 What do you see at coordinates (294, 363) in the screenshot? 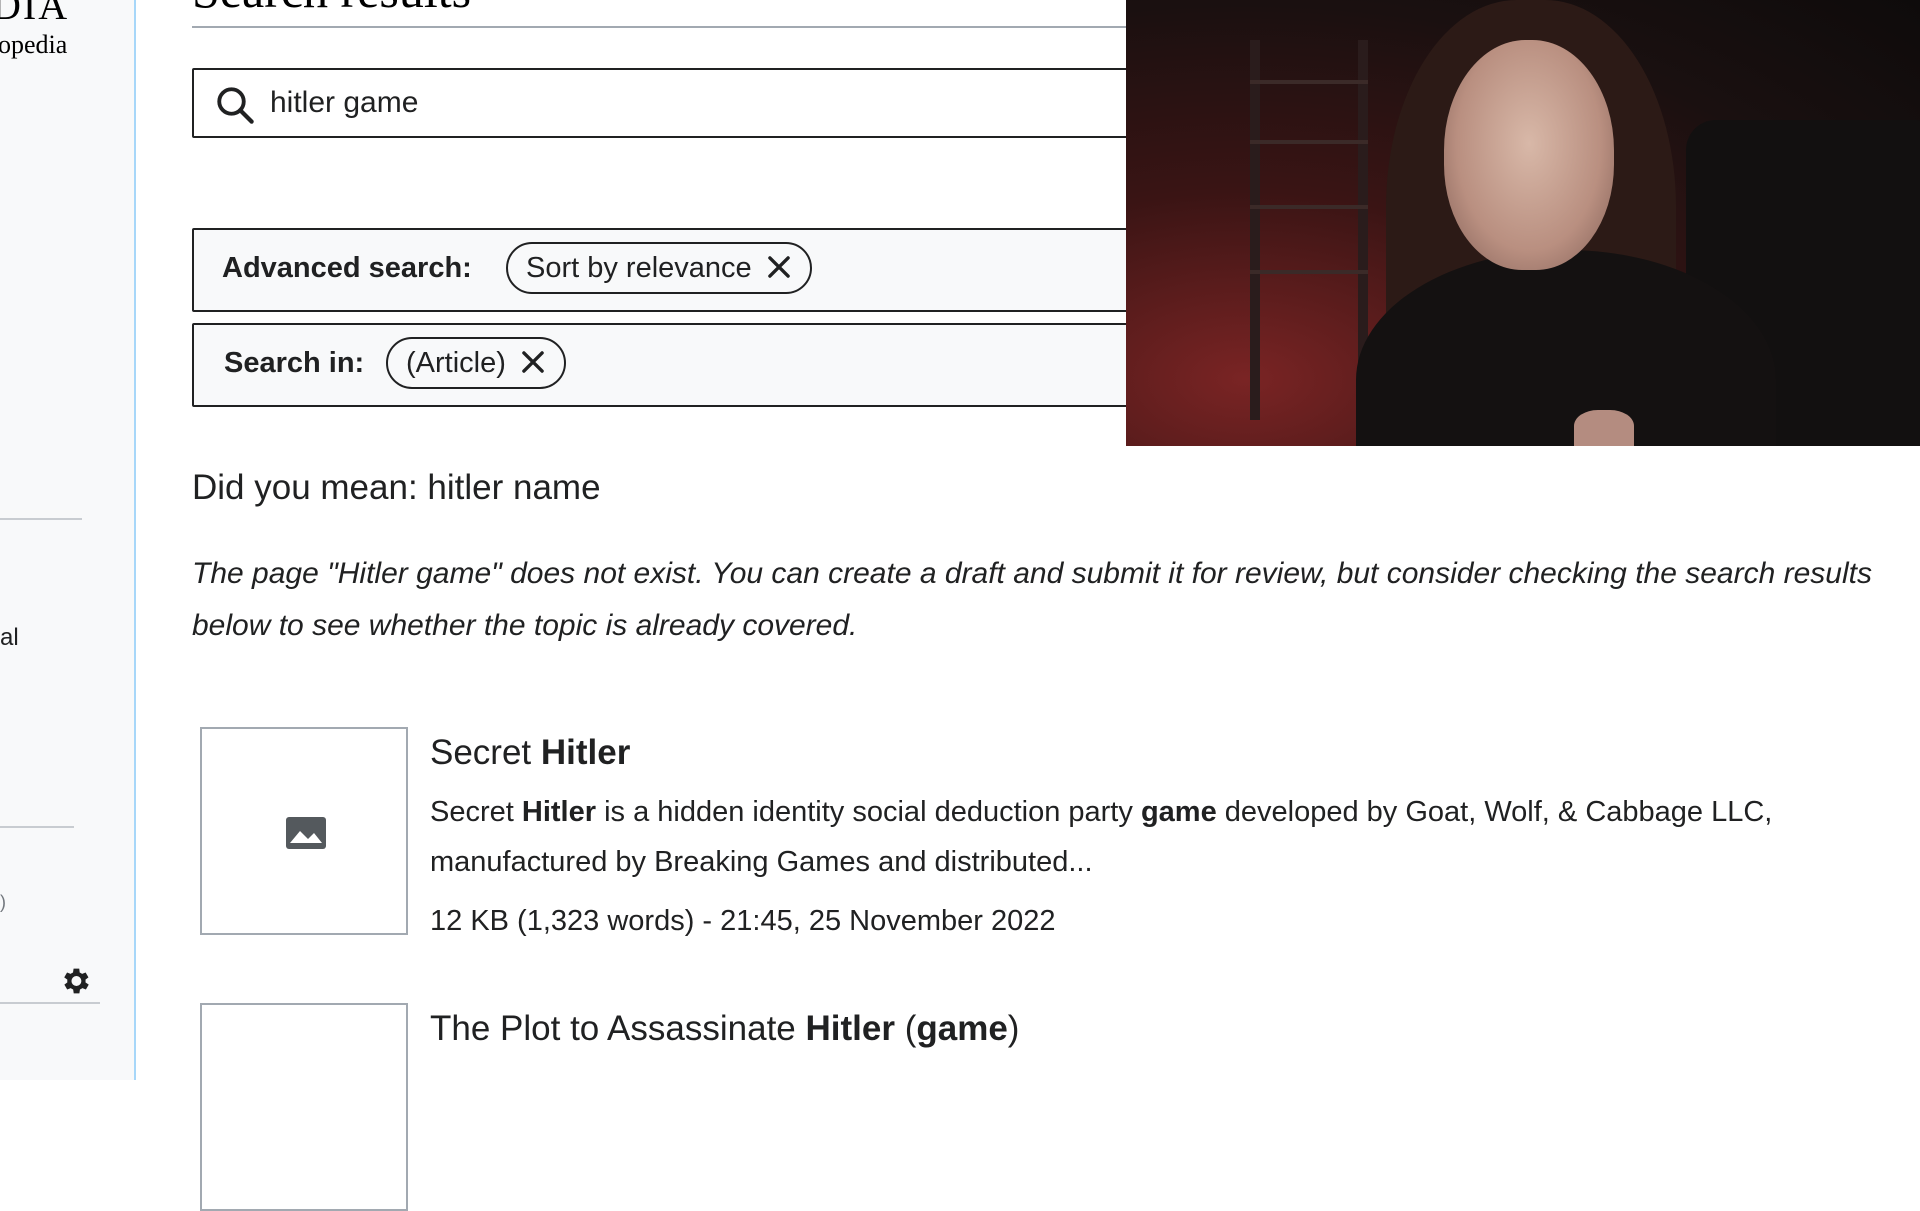
I see `search-in-label: Search in:` at bounding box center [294, 363].